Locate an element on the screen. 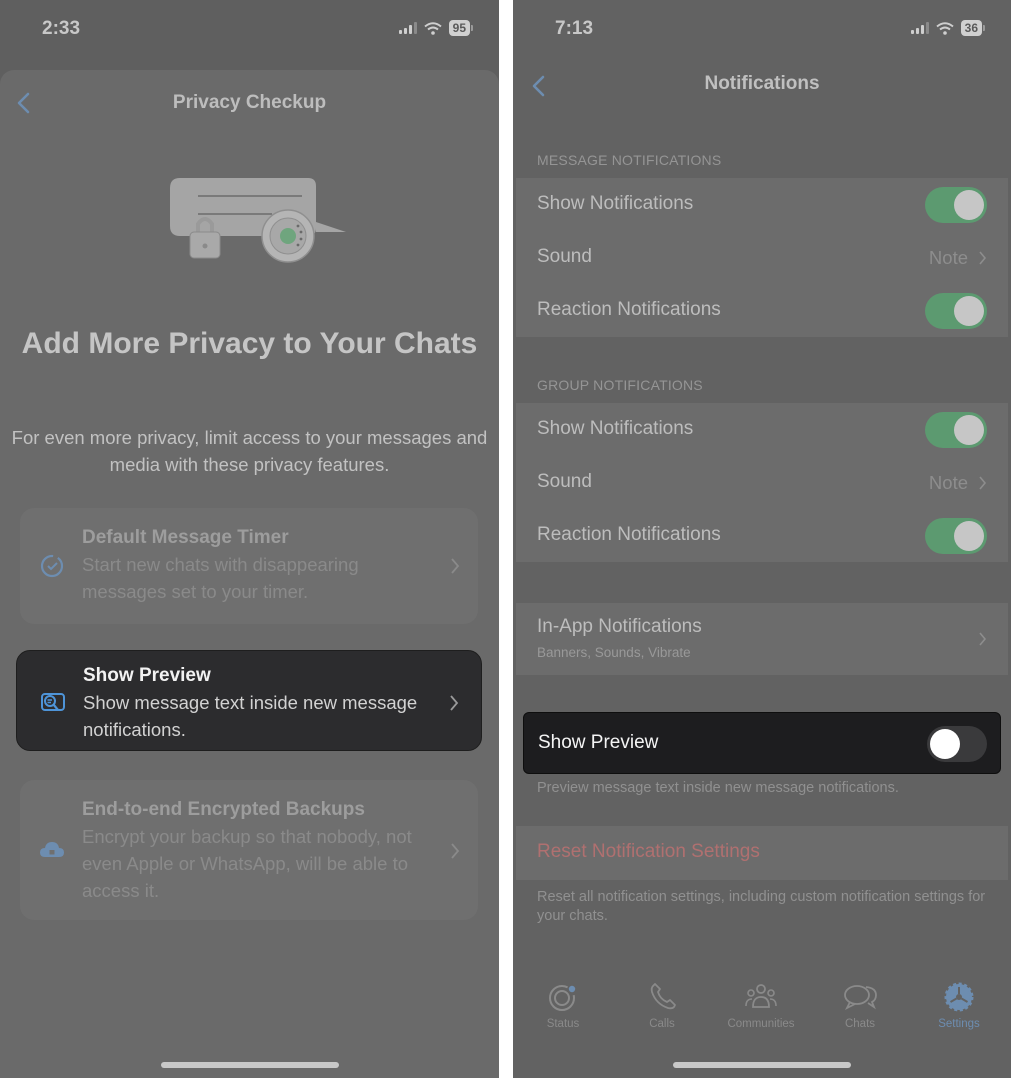 Image resolution: width=1011 pixels, height=1078 pixels. chats-icon is located at coordinates (860, 998).